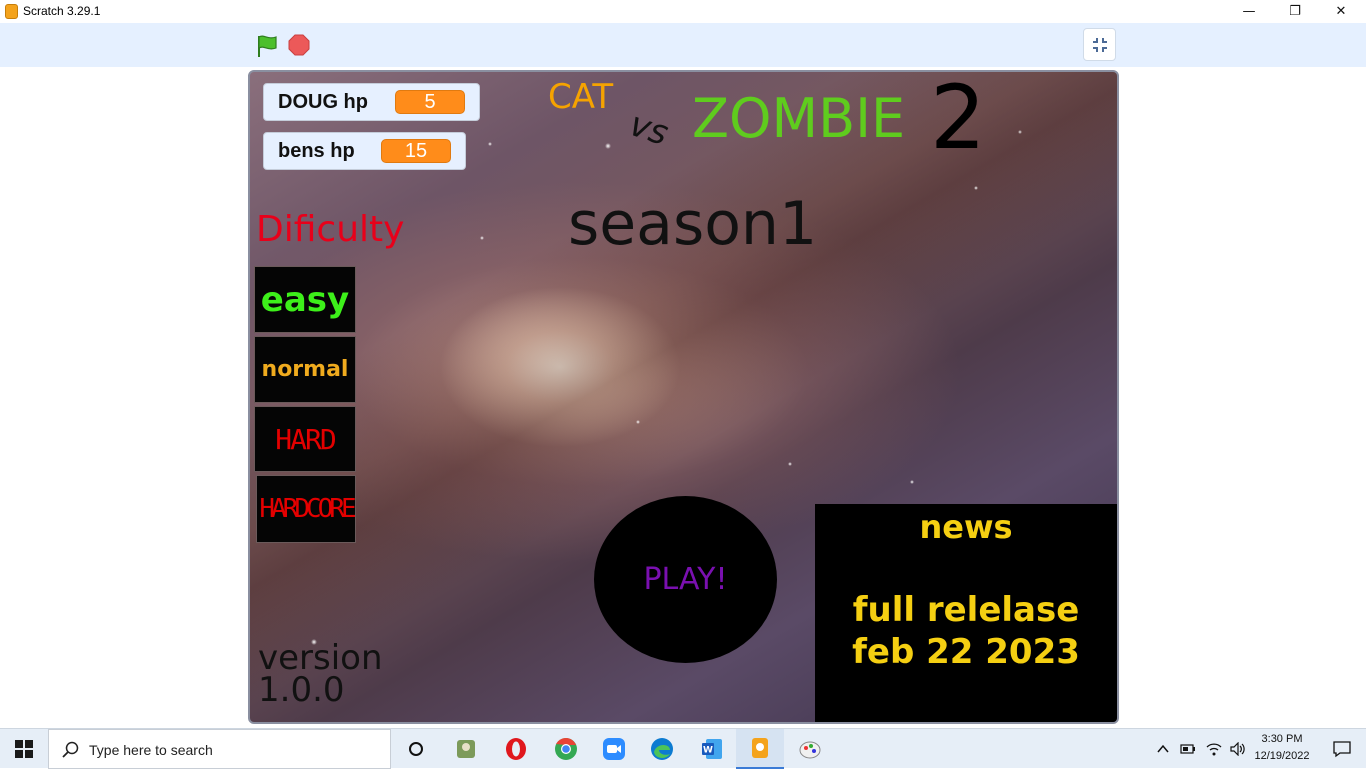  I want to click on title-zombie: ZOMBIE, so click(799, 118).